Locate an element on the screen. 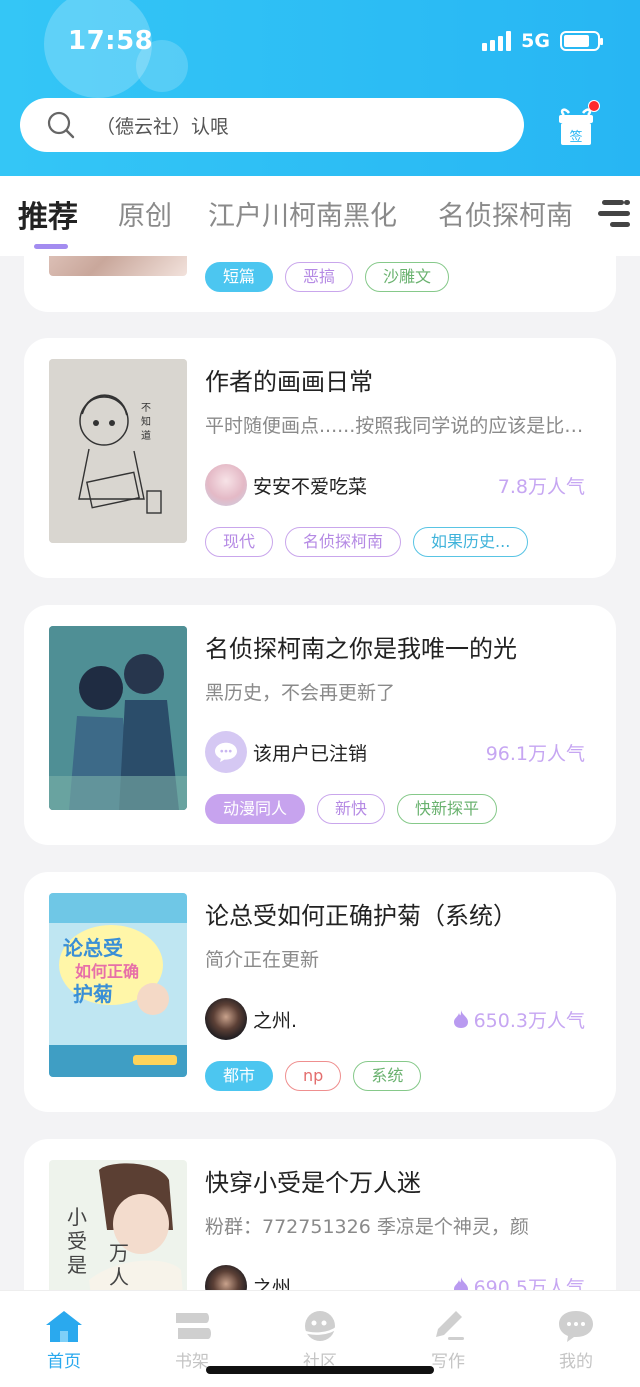  book-intro: 黑历史，不会再更新了 is located at coordinates (300, 693).